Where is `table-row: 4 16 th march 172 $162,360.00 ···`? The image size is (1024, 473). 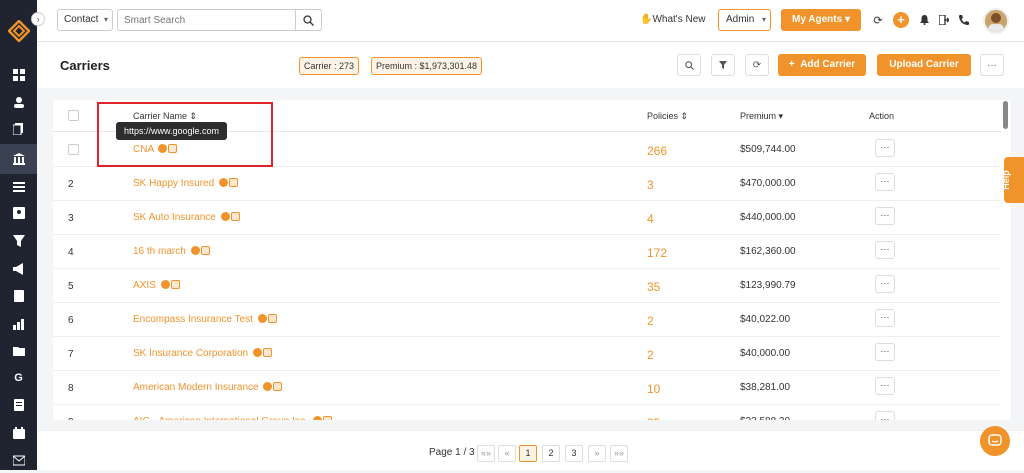 table-row: 4 16 th march 172 $162,360.00 ··· is located at coordinates (527, 252).